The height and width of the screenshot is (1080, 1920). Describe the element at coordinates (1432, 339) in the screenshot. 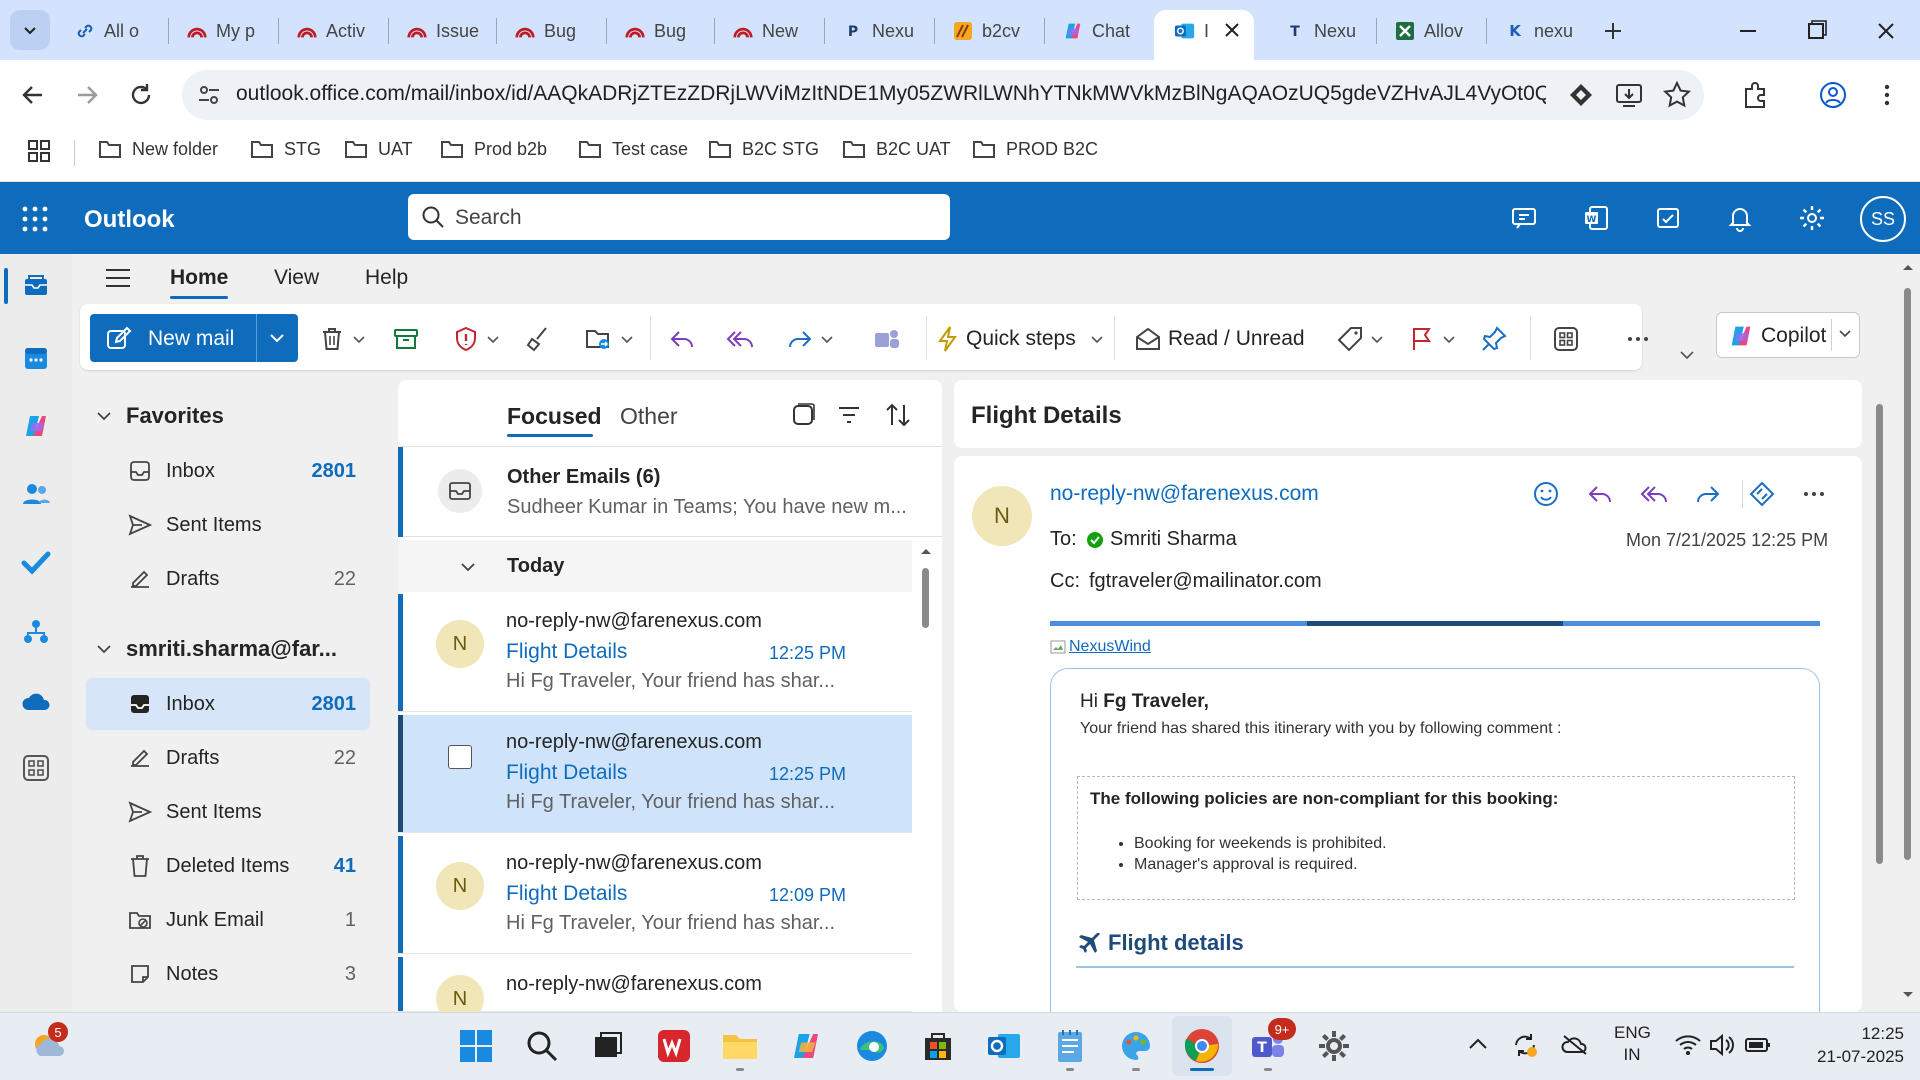

I see `flag-button` at that location.